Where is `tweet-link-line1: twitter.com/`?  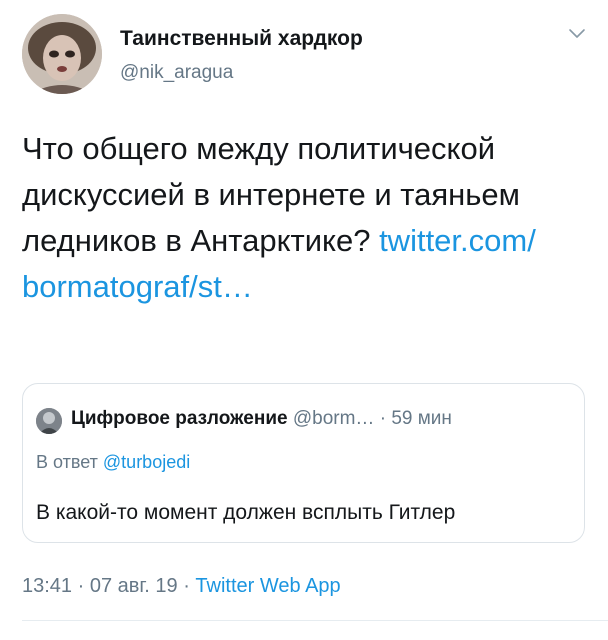 tweet-link-line1: twitter.com/ is located at coordinates (457, 240).